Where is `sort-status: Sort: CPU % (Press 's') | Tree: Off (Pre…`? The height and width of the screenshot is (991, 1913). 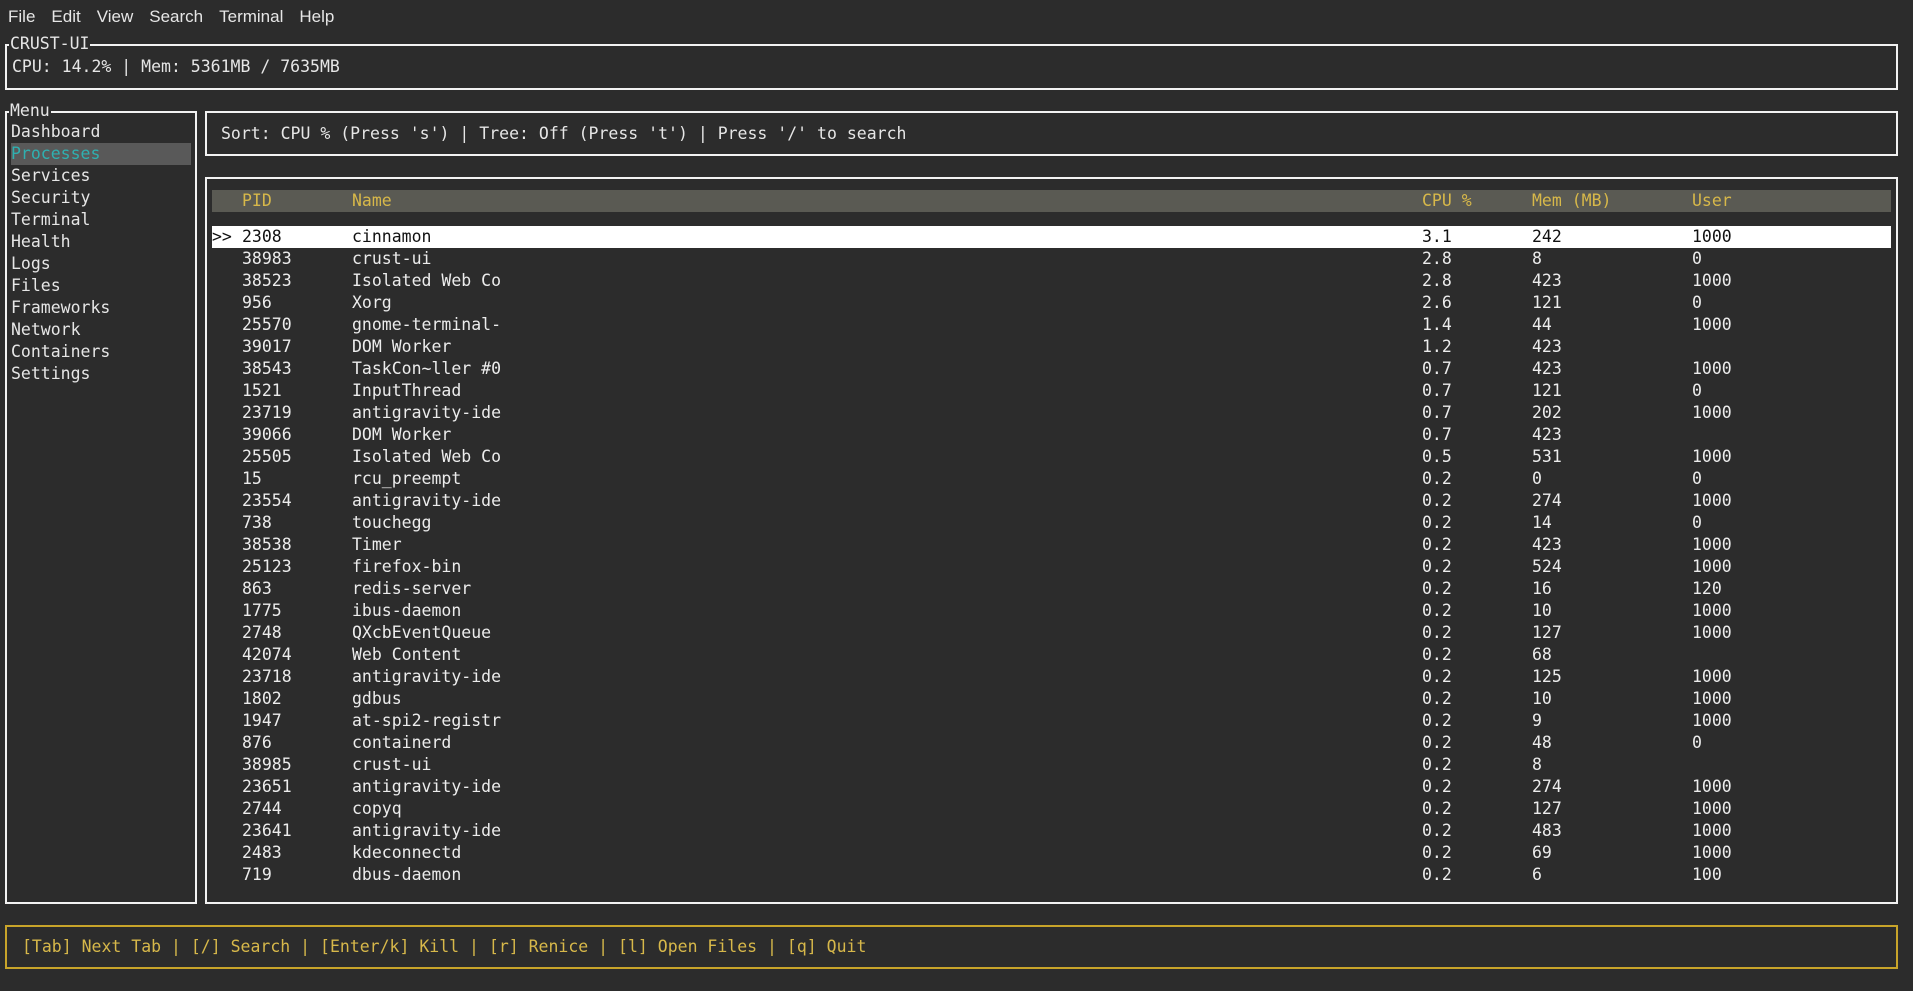
sort-status: Sort: CPU % (Press 's') | Tree: Off (Pre… is located at coordinates (564, 133).